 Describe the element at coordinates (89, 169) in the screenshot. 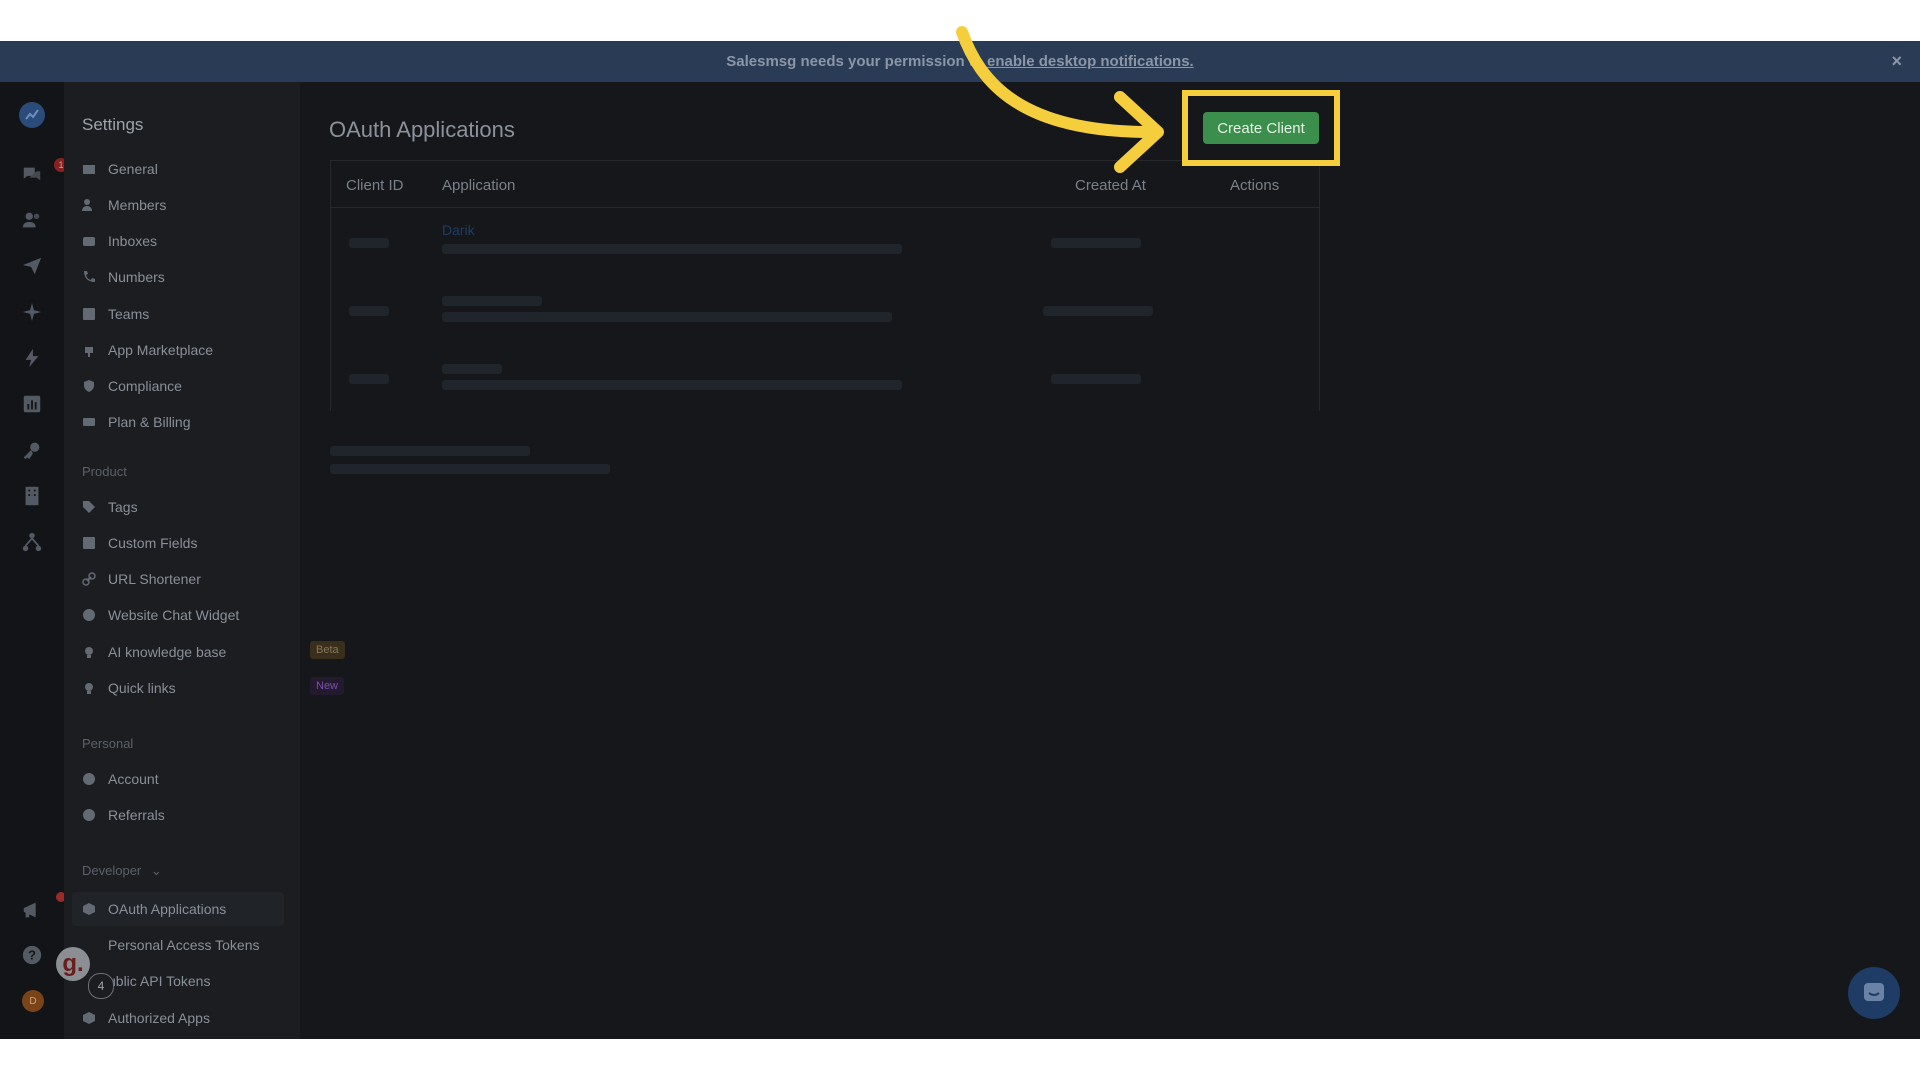

I see `general-icon` at that location.